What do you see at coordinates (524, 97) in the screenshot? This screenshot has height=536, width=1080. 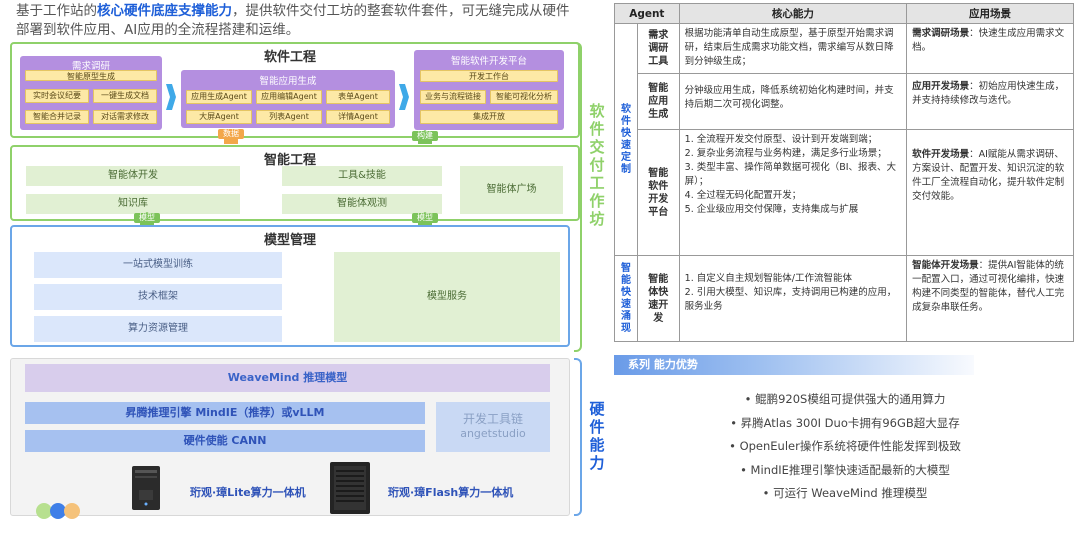 I see `dev-platform-item: 智能可视化分析` at bounding box center [524, 97].